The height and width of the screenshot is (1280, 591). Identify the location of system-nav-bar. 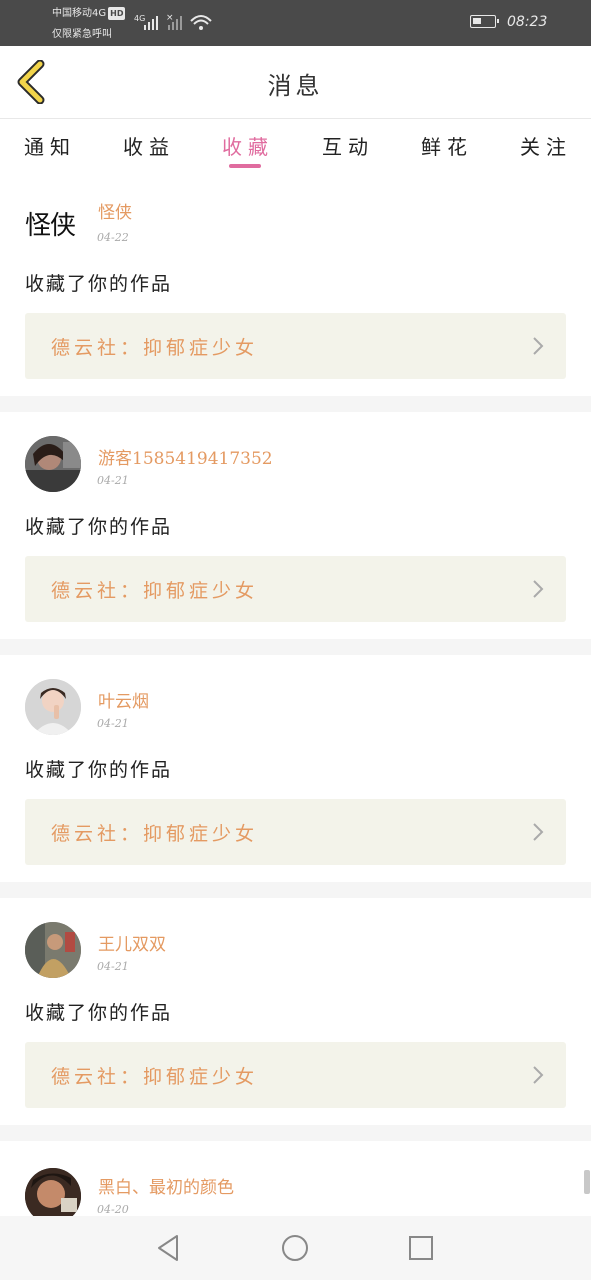
(295, 1248).